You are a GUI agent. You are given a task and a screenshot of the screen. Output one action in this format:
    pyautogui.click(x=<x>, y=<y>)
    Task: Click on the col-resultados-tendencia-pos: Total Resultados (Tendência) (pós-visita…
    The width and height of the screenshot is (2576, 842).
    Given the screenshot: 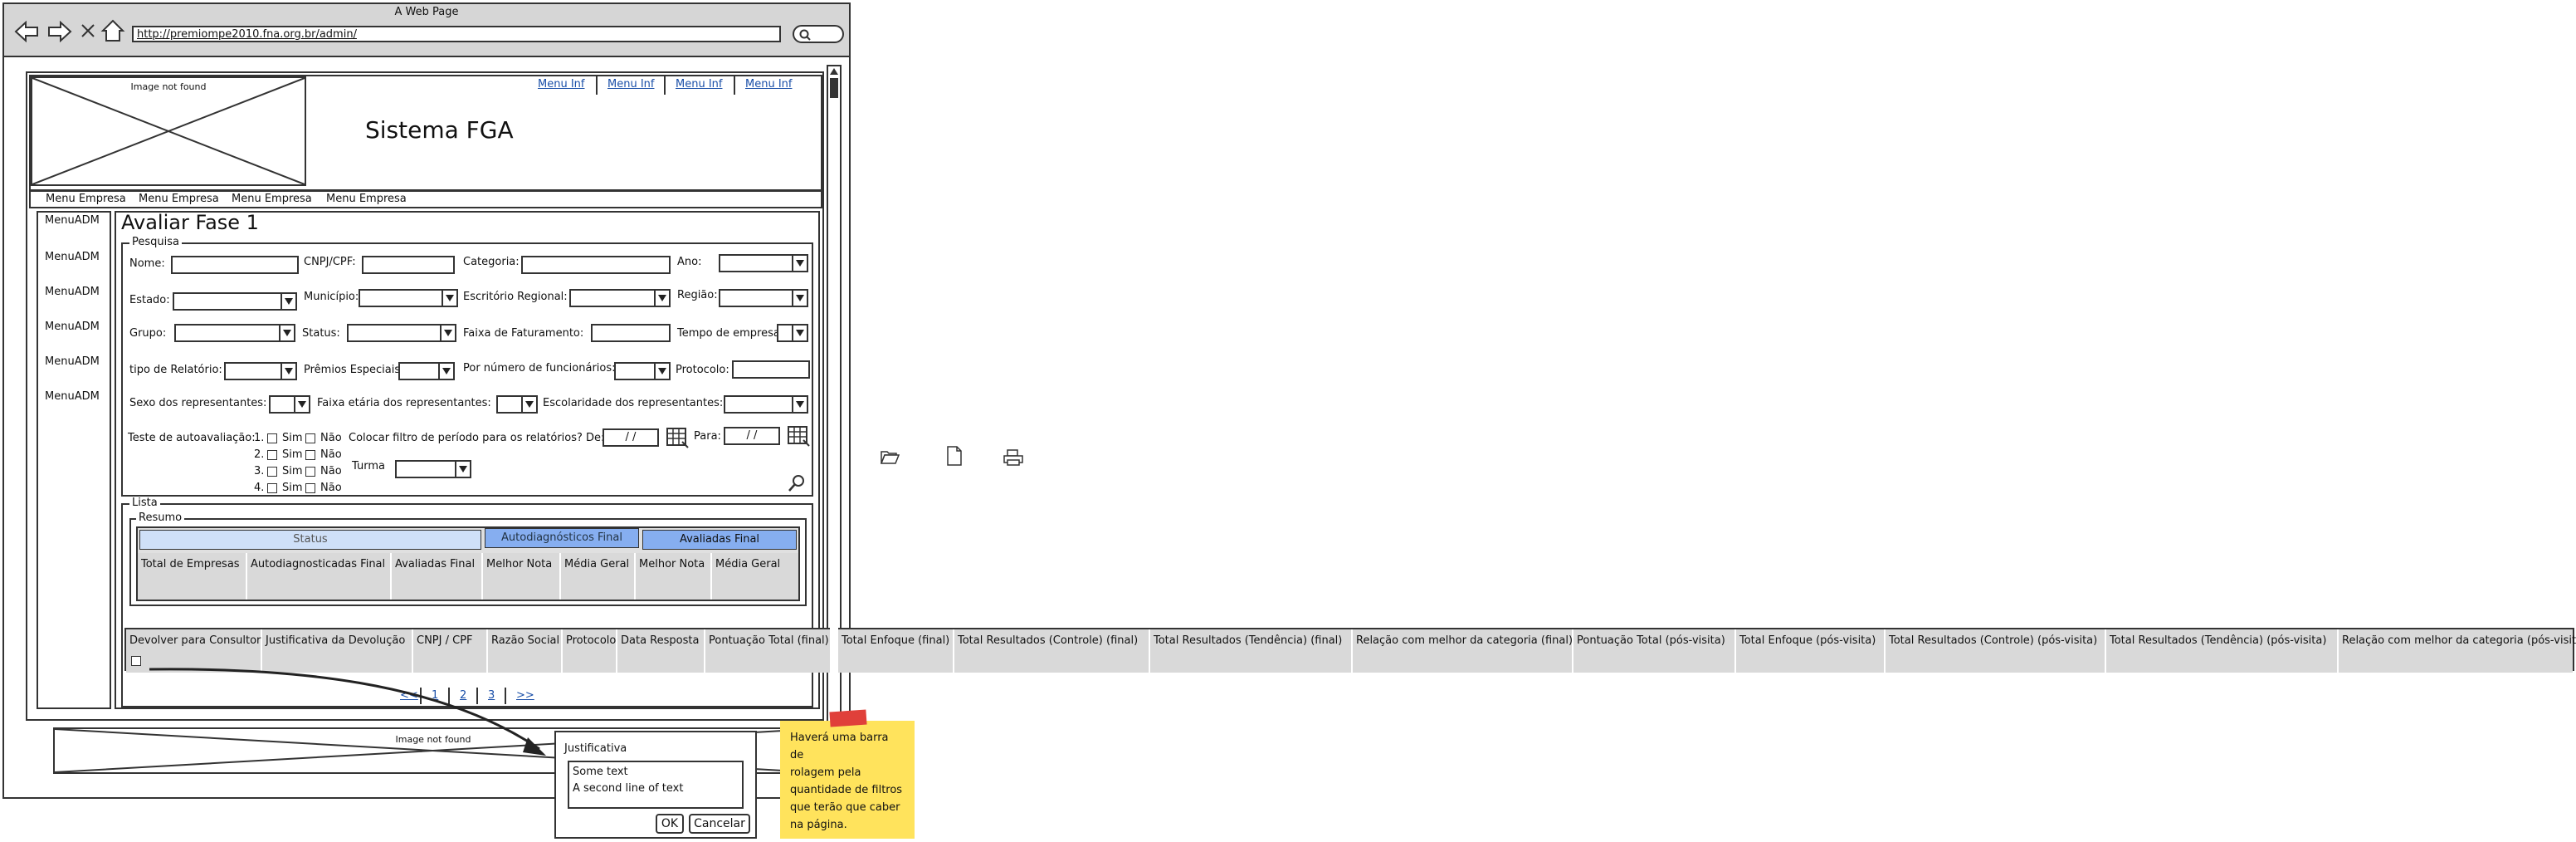 What is the action you would take?
    pyautogui.click(x=2222, y=651)
    